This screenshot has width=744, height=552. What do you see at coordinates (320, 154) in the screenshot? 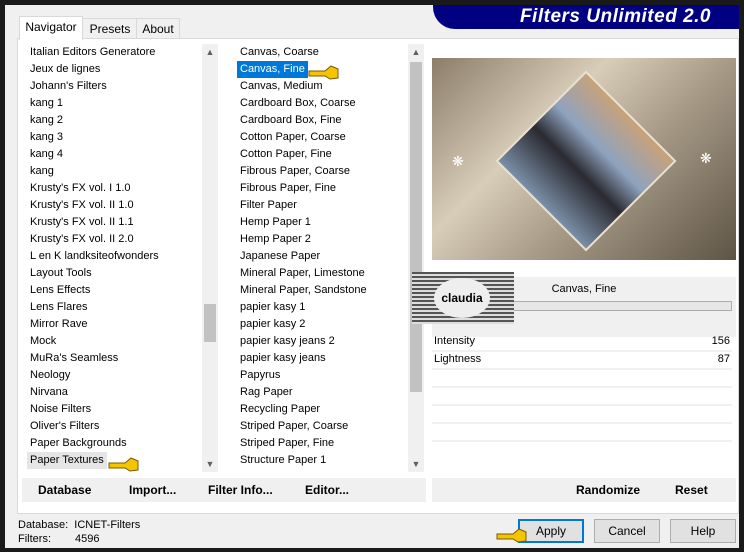
I see `list-item: Cotton Paper, Fine` at bounding box center [320, 154].